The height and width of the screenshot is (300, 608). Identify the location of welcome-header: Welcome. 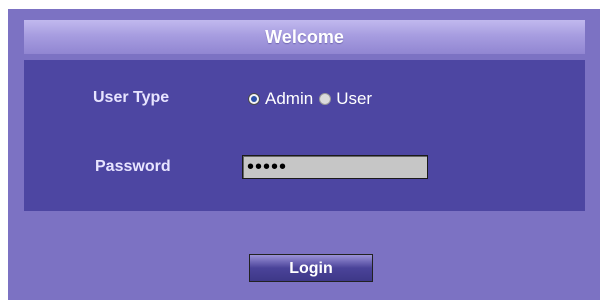
(304, 37).